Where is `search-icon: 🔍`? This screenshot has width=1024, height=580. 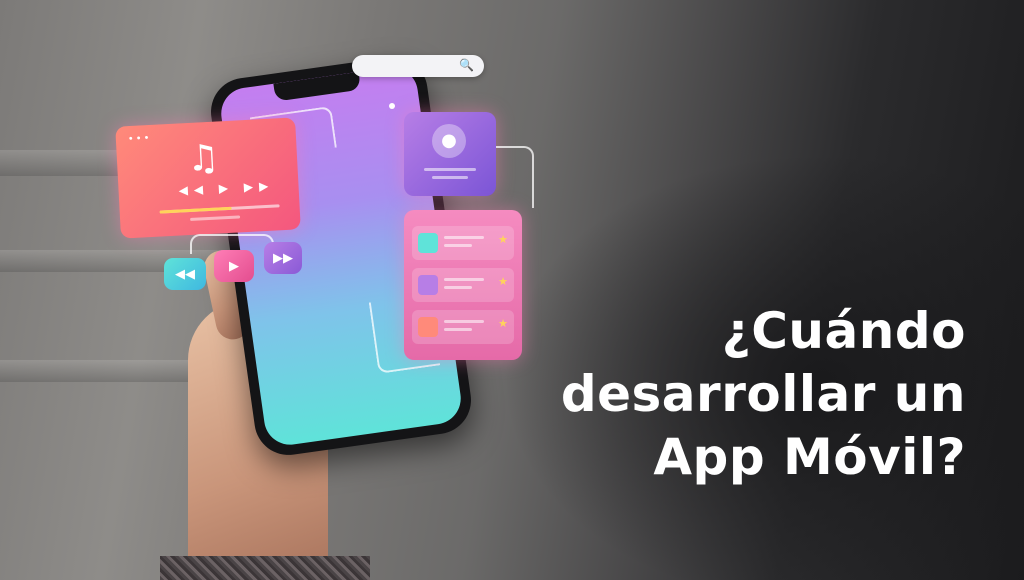
search-icon: 🔍 is located at coordinates (466, 65).